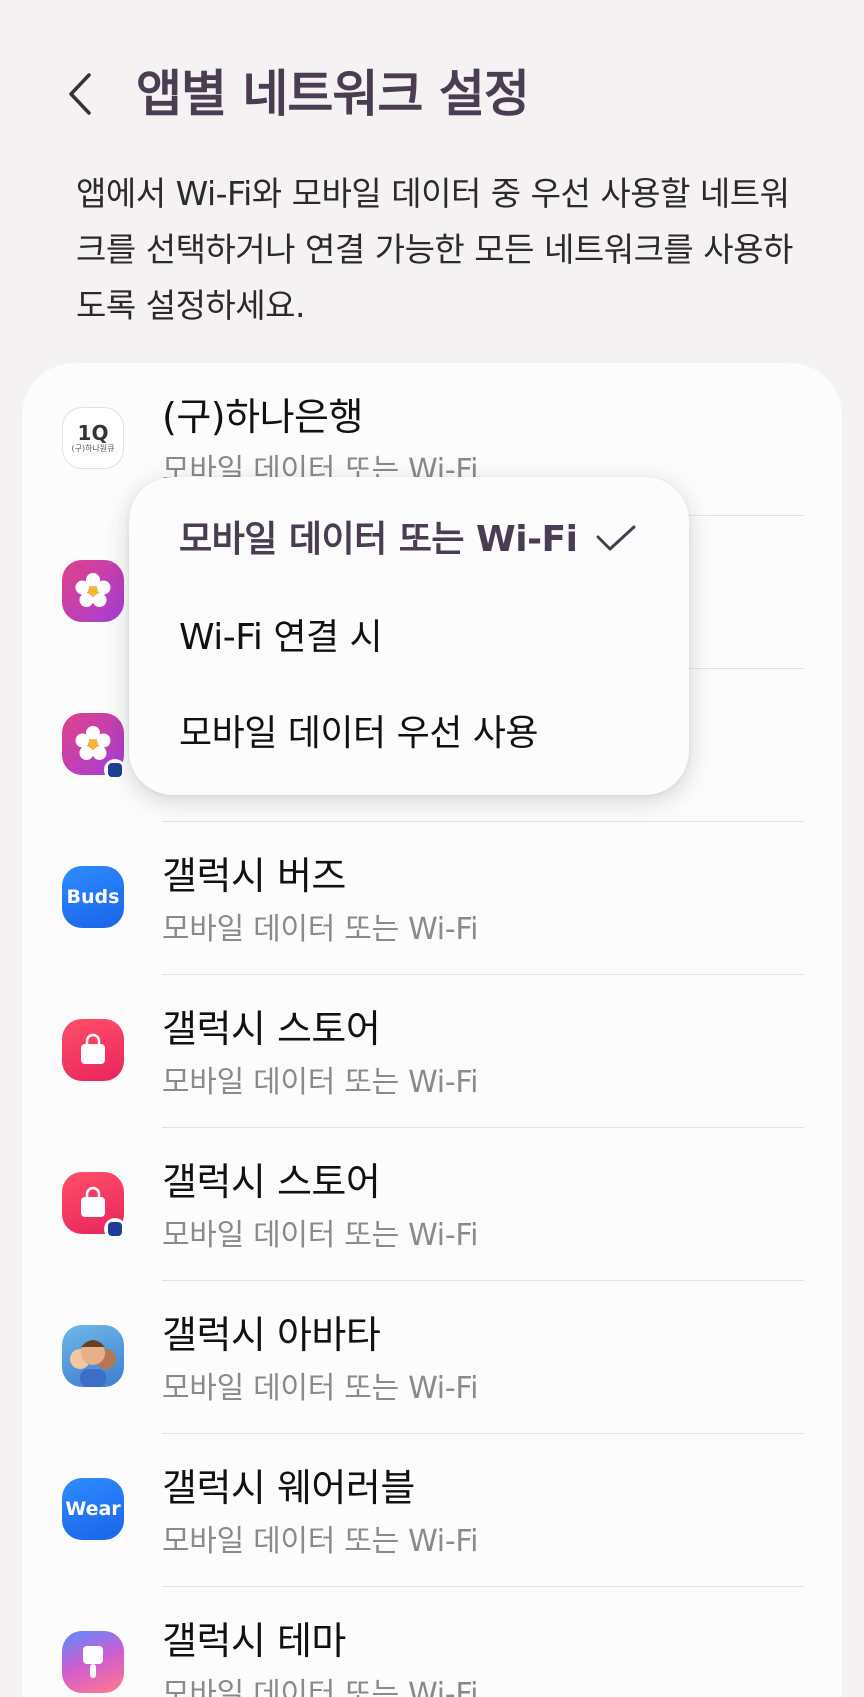 The width and height of the screenshot is (864, 1697). I want to click on app-list-item-galaxy-wearable: Wear 갤럭시 웨어러블 모바일 데이터 또는 Wi-Fi, so click(432, 1510).